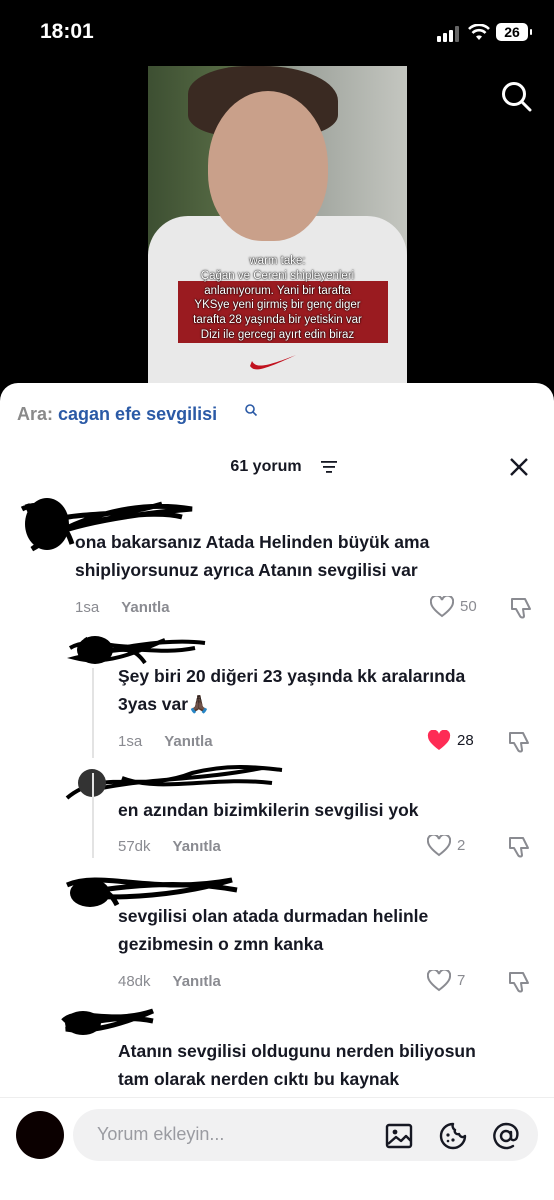 The width and height of the screenshot is (554, 1200). Describe the element at coordinates (169, 981) in the screenshot. I see `comment-meta: 48dk Yanıtla` at that location.